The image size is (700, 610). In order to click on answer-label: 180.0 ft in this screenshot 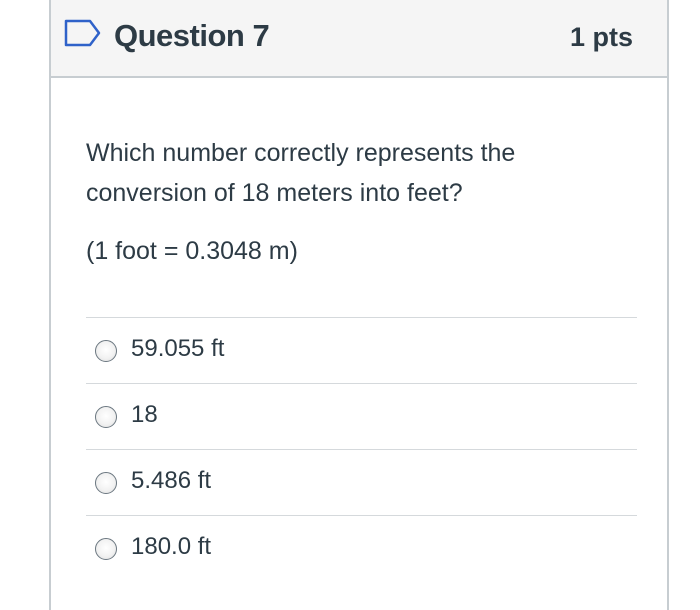, I will do `click(171, 547)`.